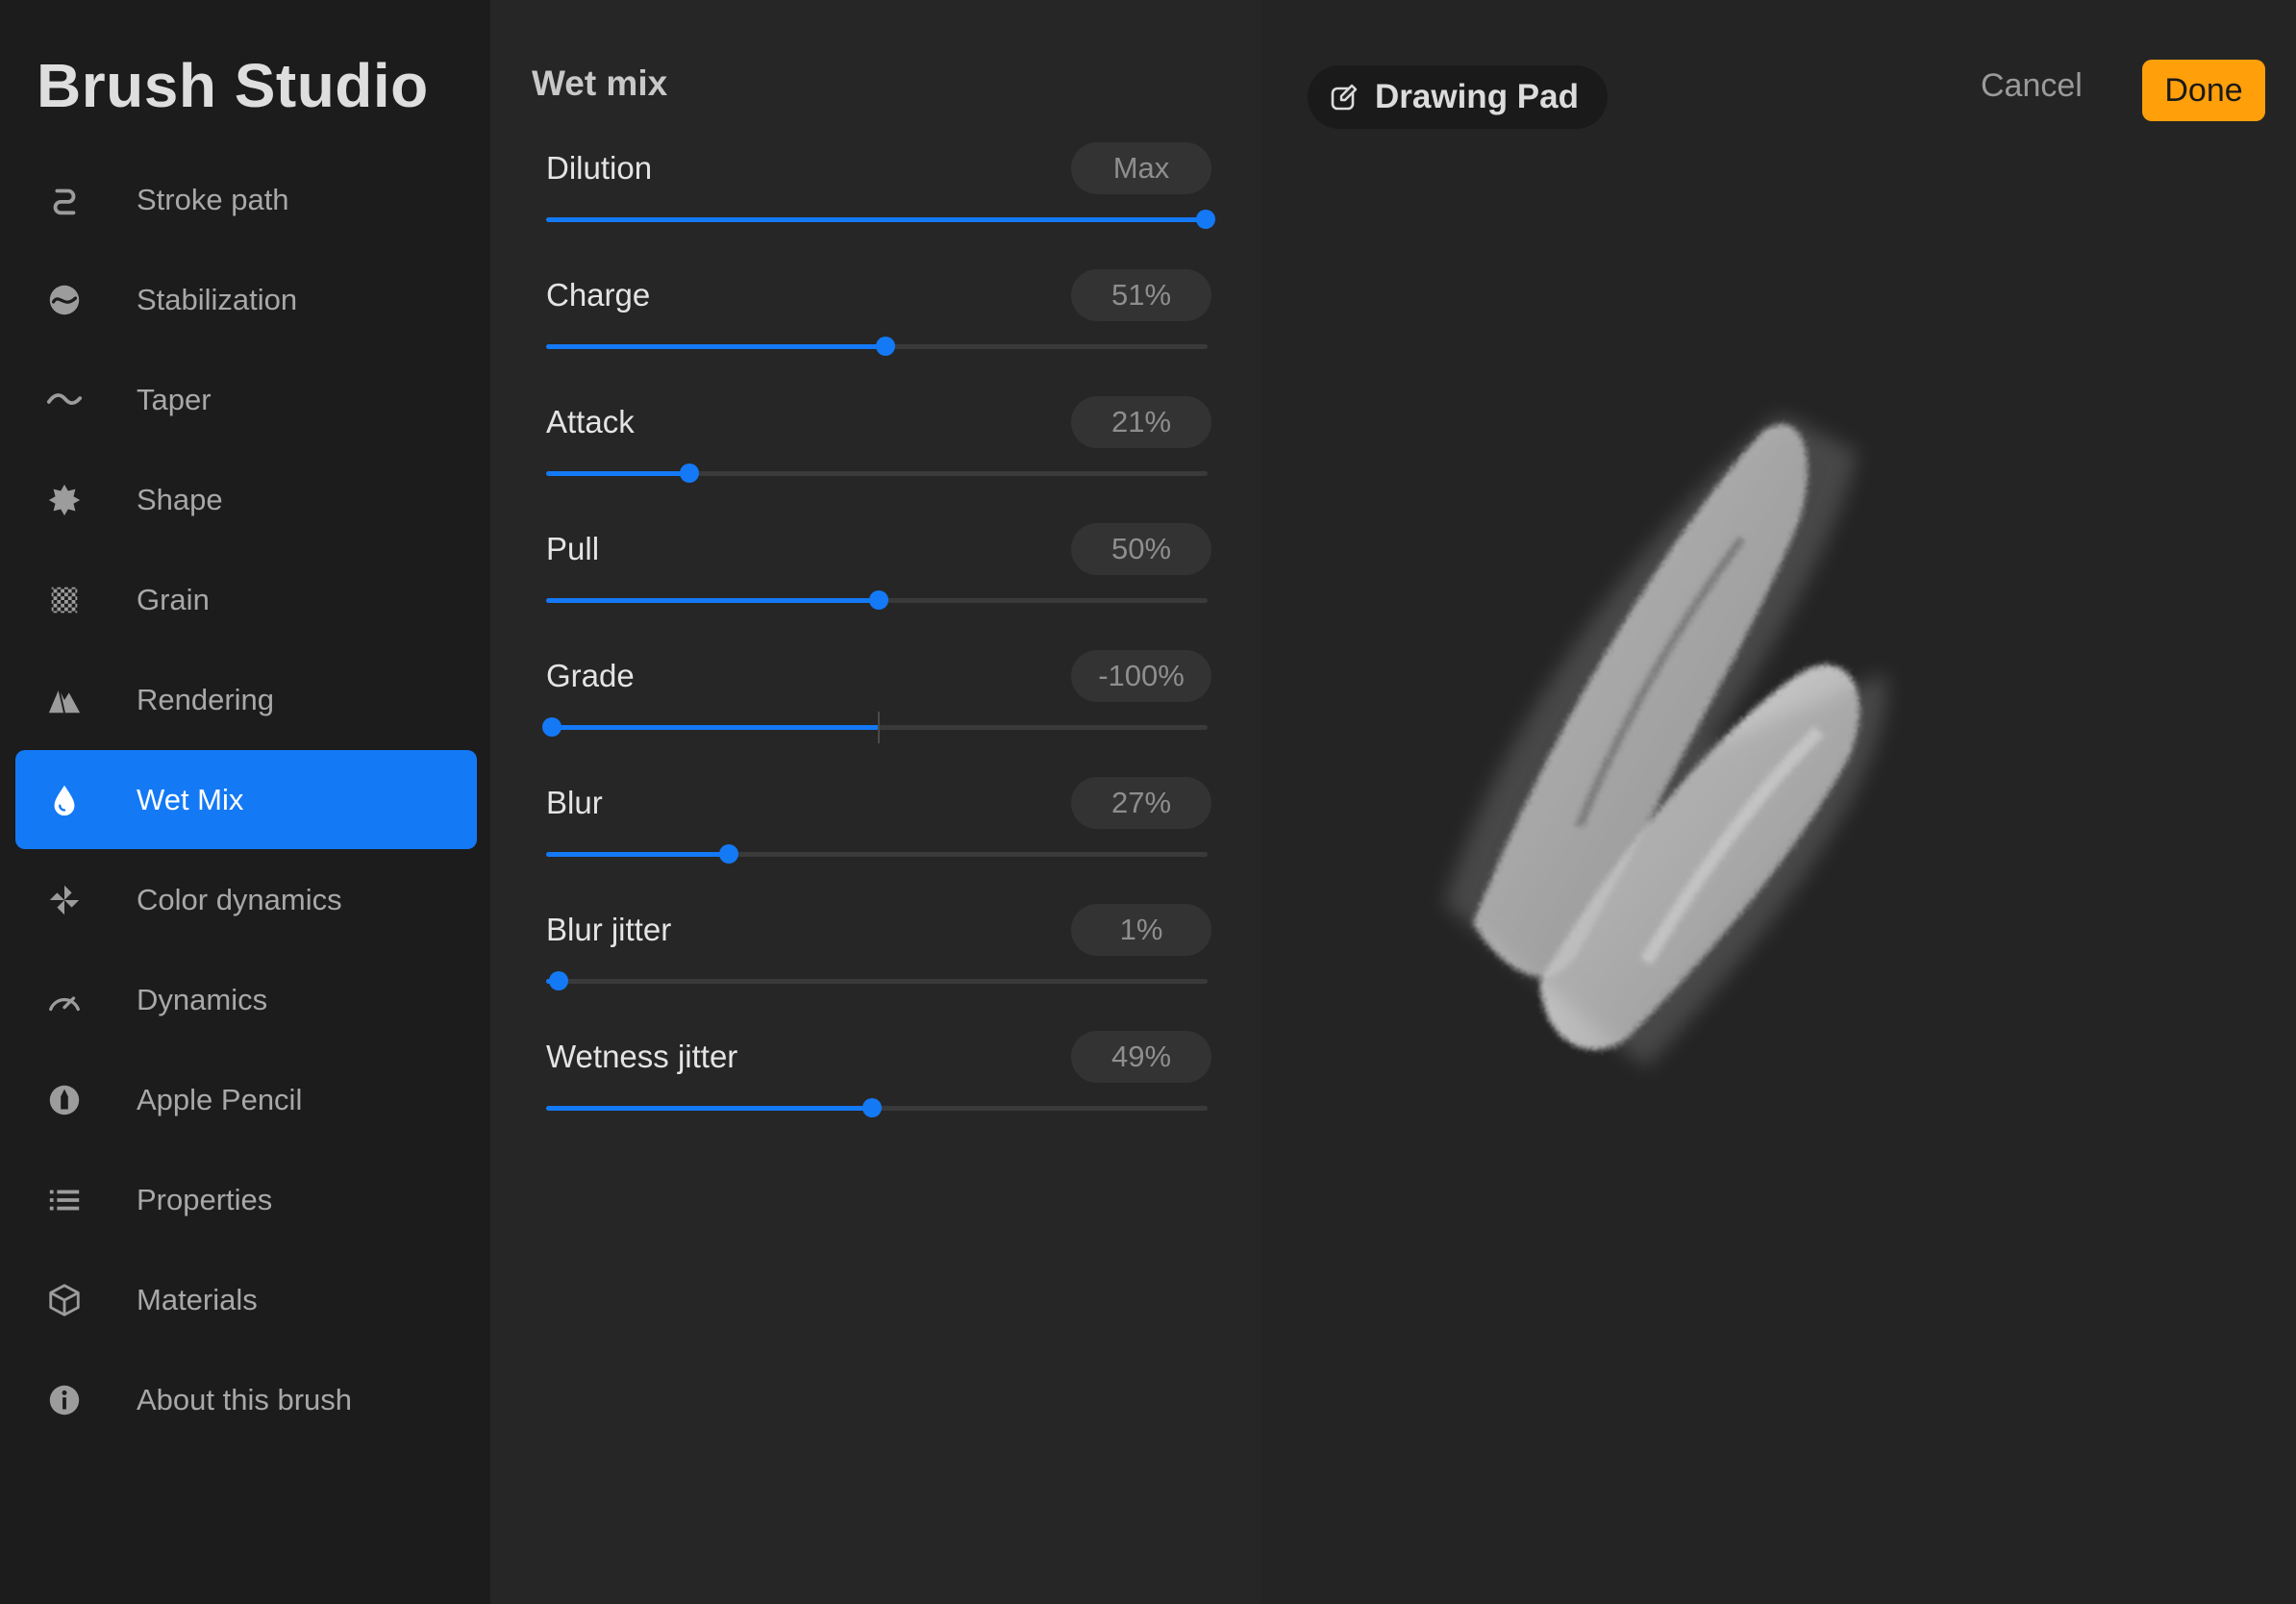 The height and width of the screenshot is (1604, 2296). Describe the element at coordinates (1344, 97) in the screenshot. I see `edit-icon` at that location.